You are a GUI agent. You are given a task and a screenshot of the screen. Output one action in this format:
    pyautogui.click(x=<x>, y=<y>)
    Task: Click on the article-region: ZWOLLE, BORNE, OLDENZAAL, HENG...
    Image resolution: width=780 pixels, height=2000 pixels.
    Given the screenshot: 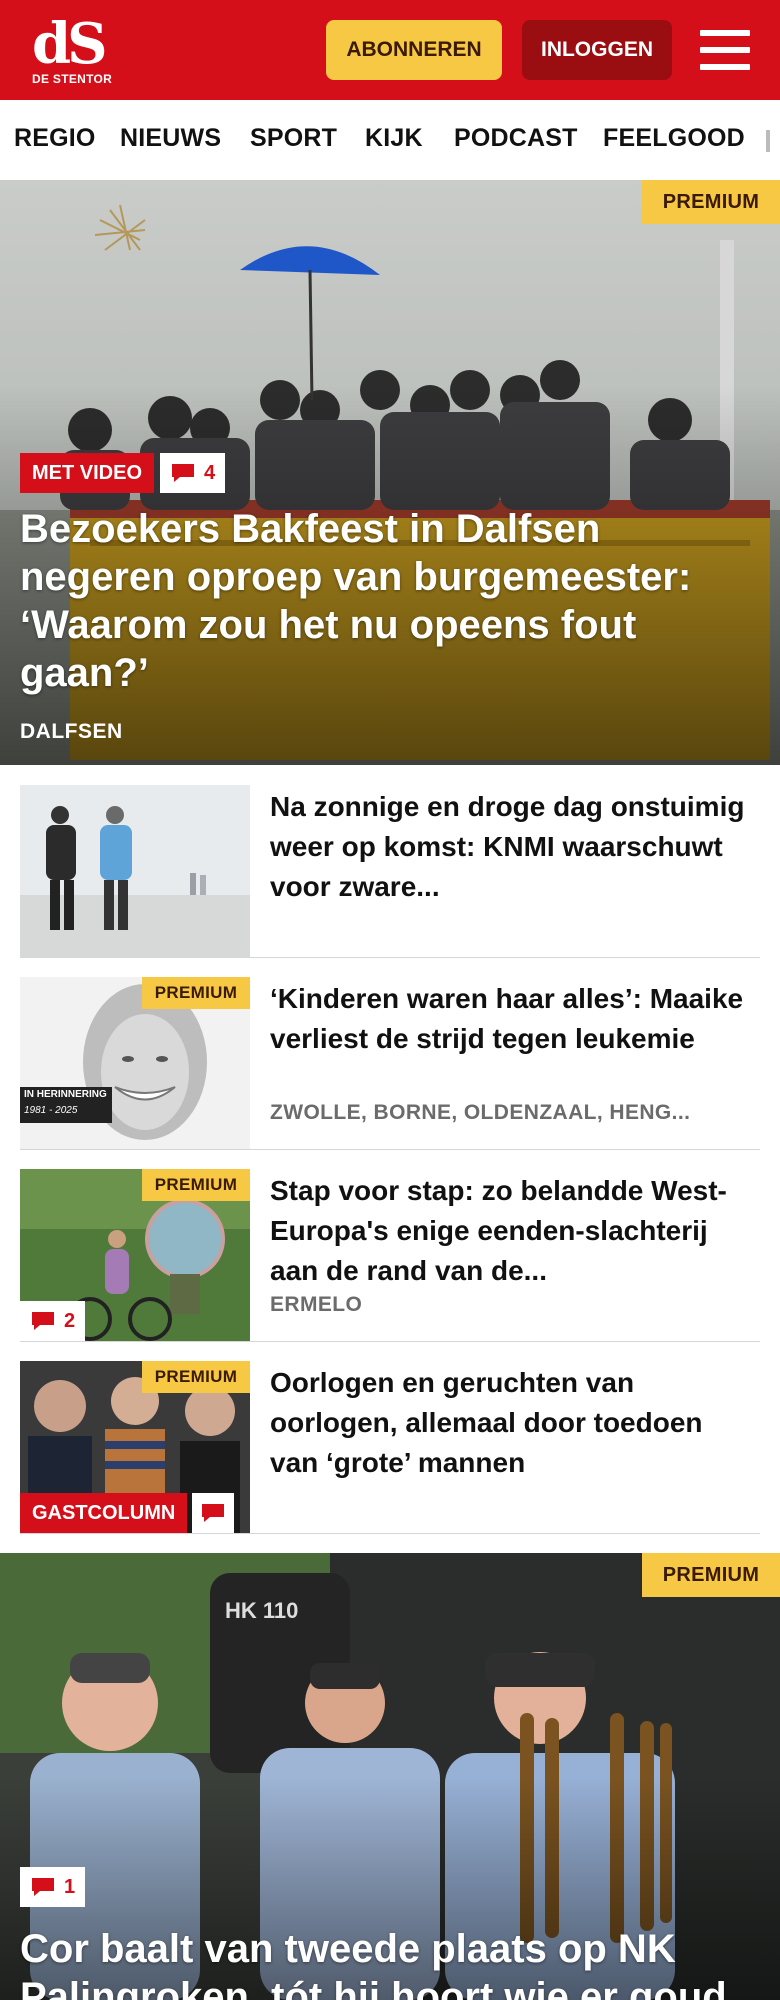 What is the action you would take?
    pyautogui.click(x=480, y=1112)
    